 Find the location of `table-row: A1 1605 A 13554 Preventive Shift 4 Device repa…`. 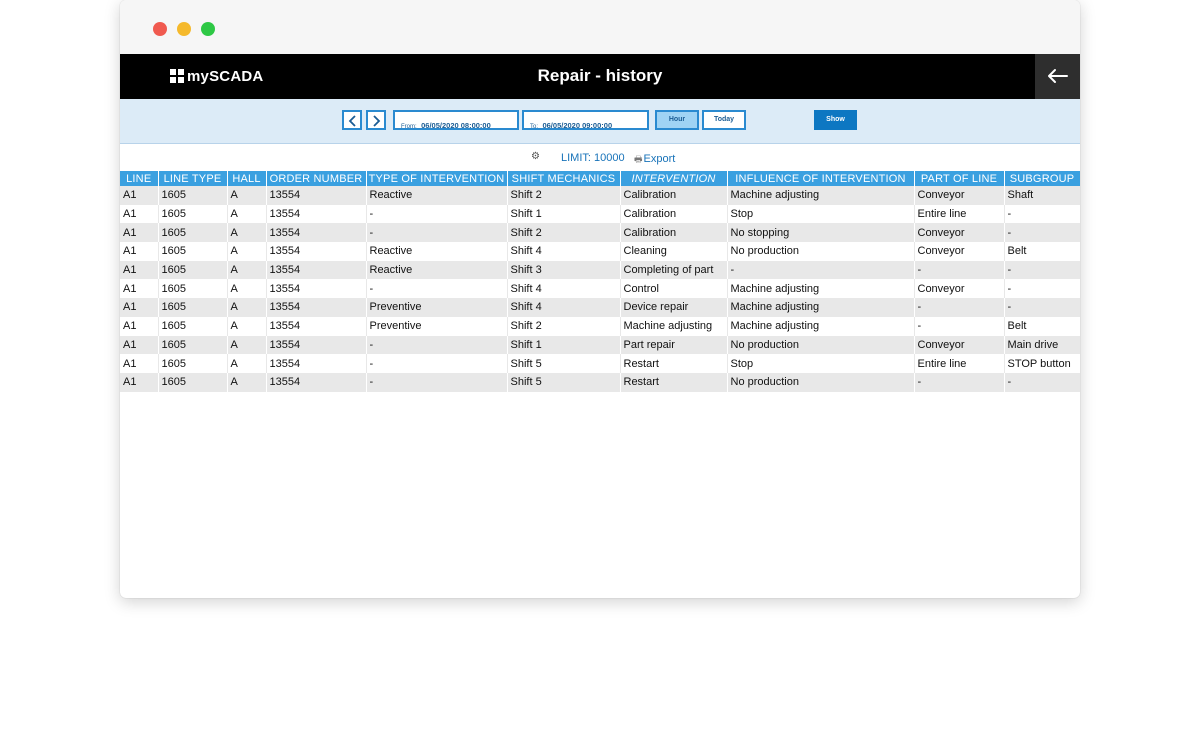

table-row: A1 1605 A 13554 Preventive Shift 4 Device repa… is located at coordinates (600, 307).